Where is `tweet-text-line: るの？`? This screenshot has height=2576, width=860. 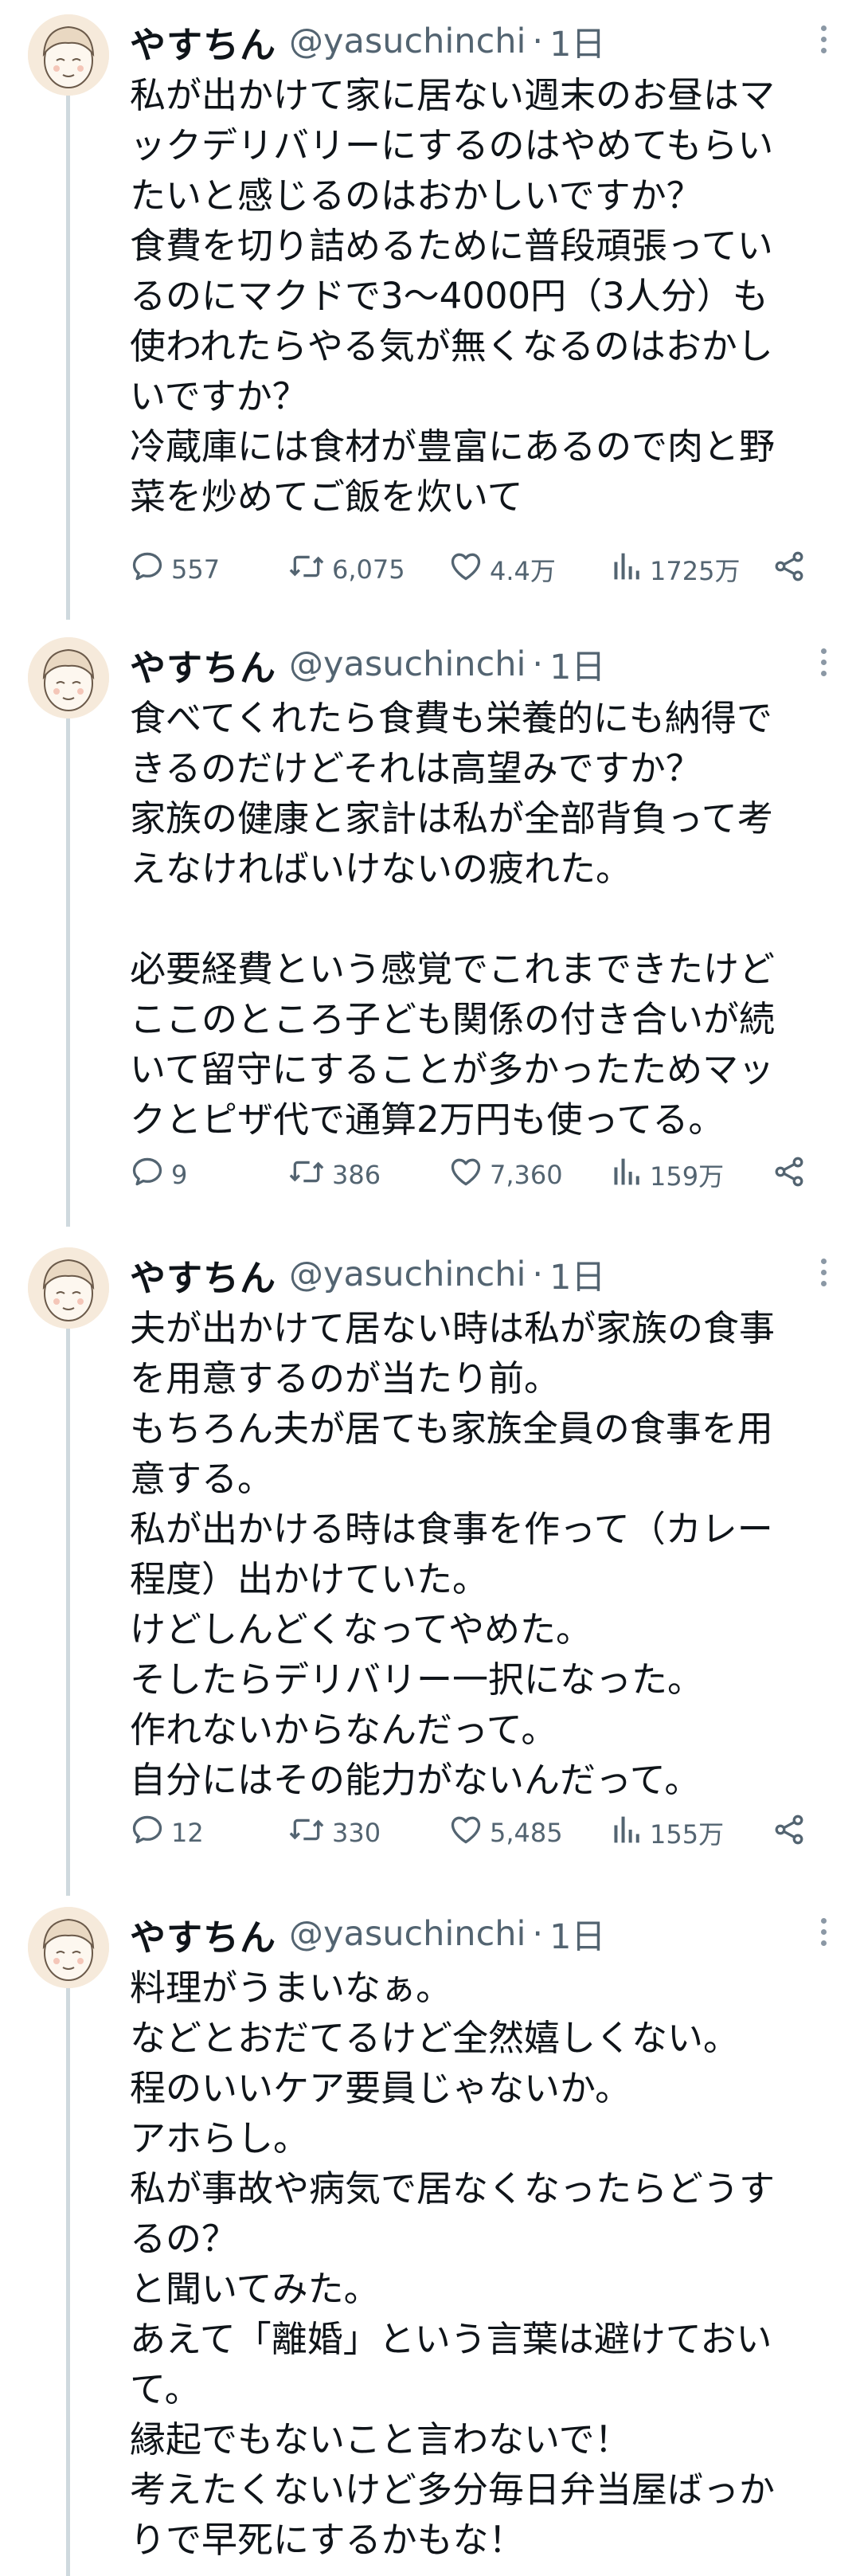
tweet-text-line: るの？ is located at coordinates (184, 2239).